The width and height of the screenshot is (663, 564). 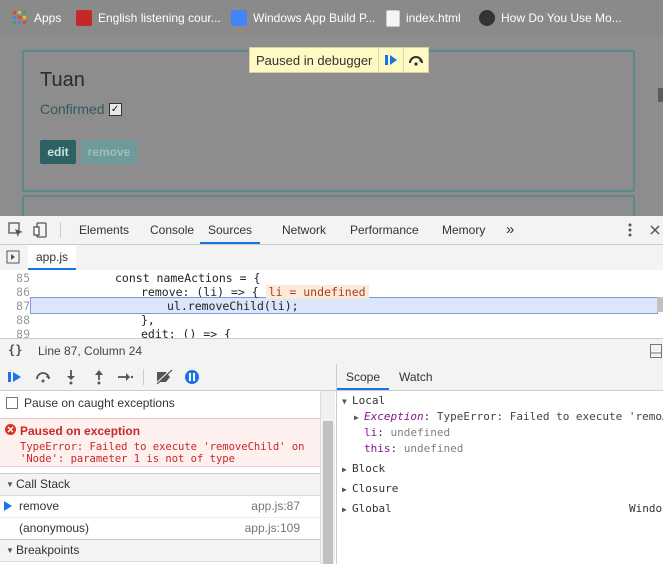 I want to click on toggle-sidebar-icon, so click(x=656, y=352).